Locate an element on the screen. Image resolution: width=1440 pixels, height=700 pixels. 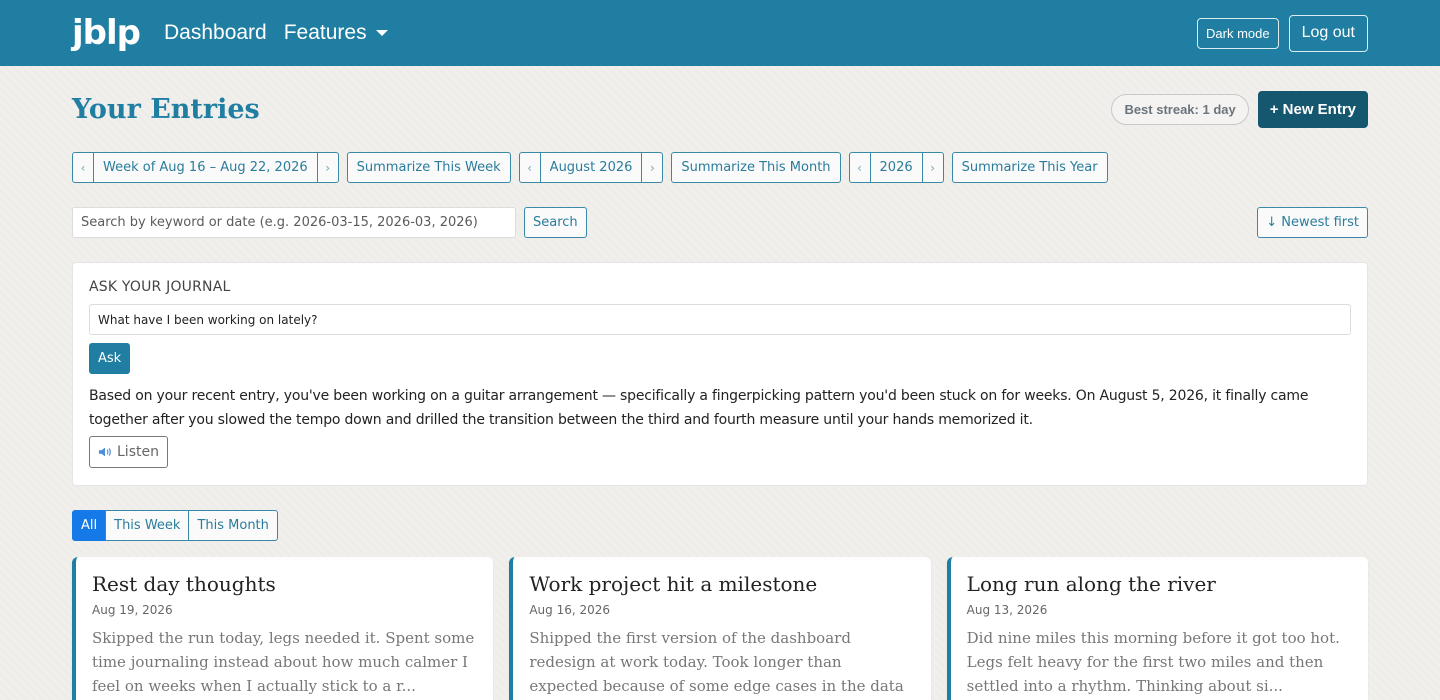
search-row: Search ↓ Newest first is located at coordinates (720, 222).